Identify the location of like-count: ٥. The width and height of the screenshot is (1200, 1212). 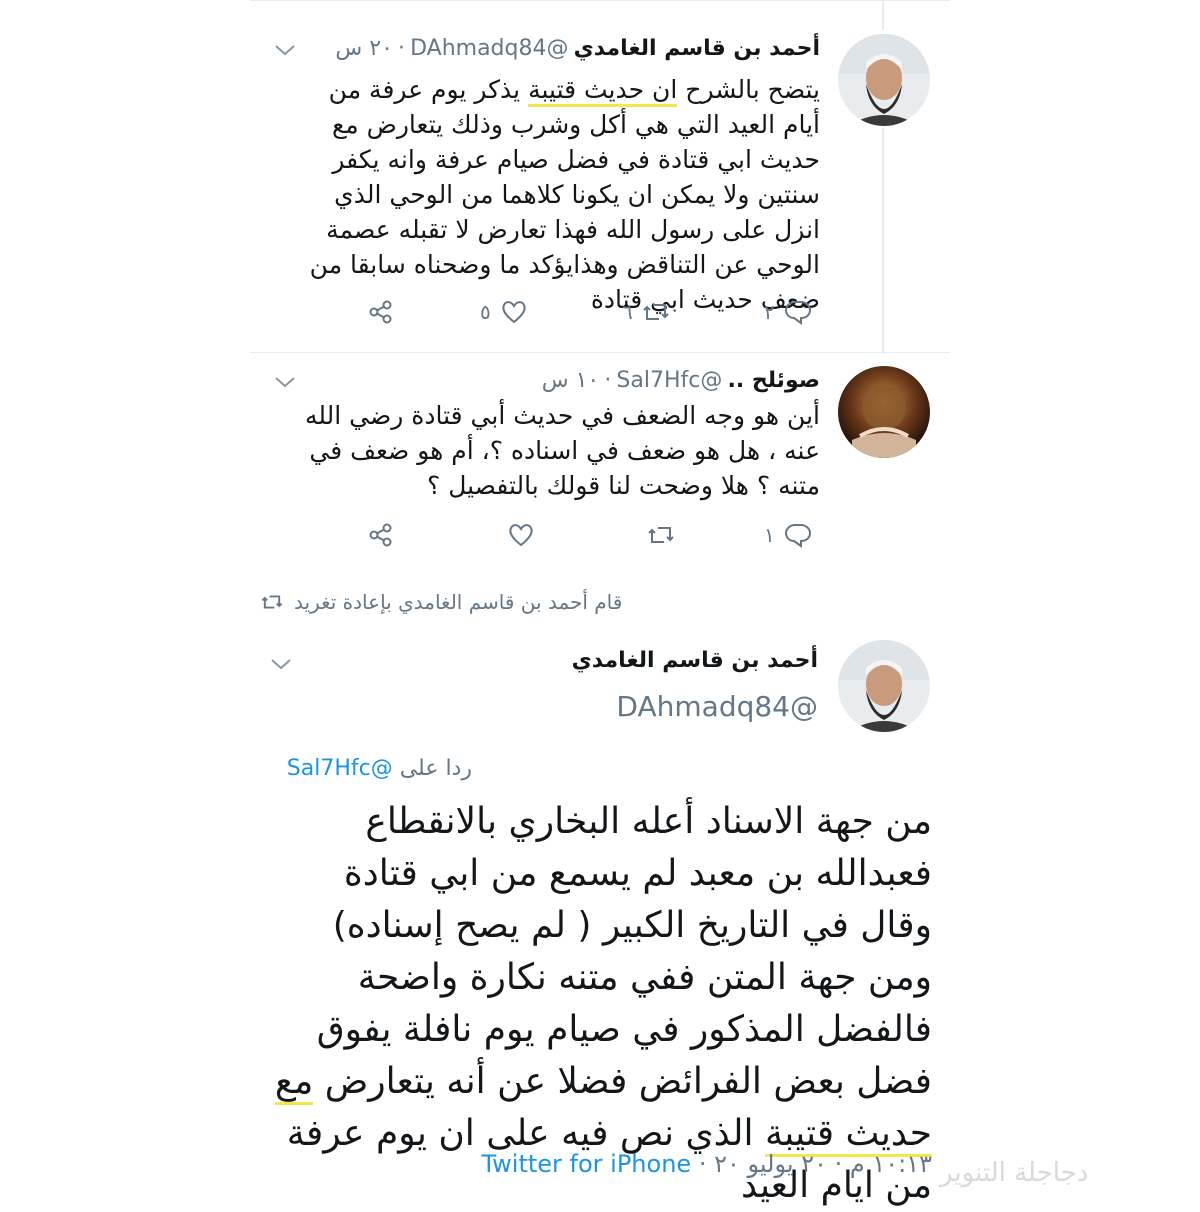
(485, 312).